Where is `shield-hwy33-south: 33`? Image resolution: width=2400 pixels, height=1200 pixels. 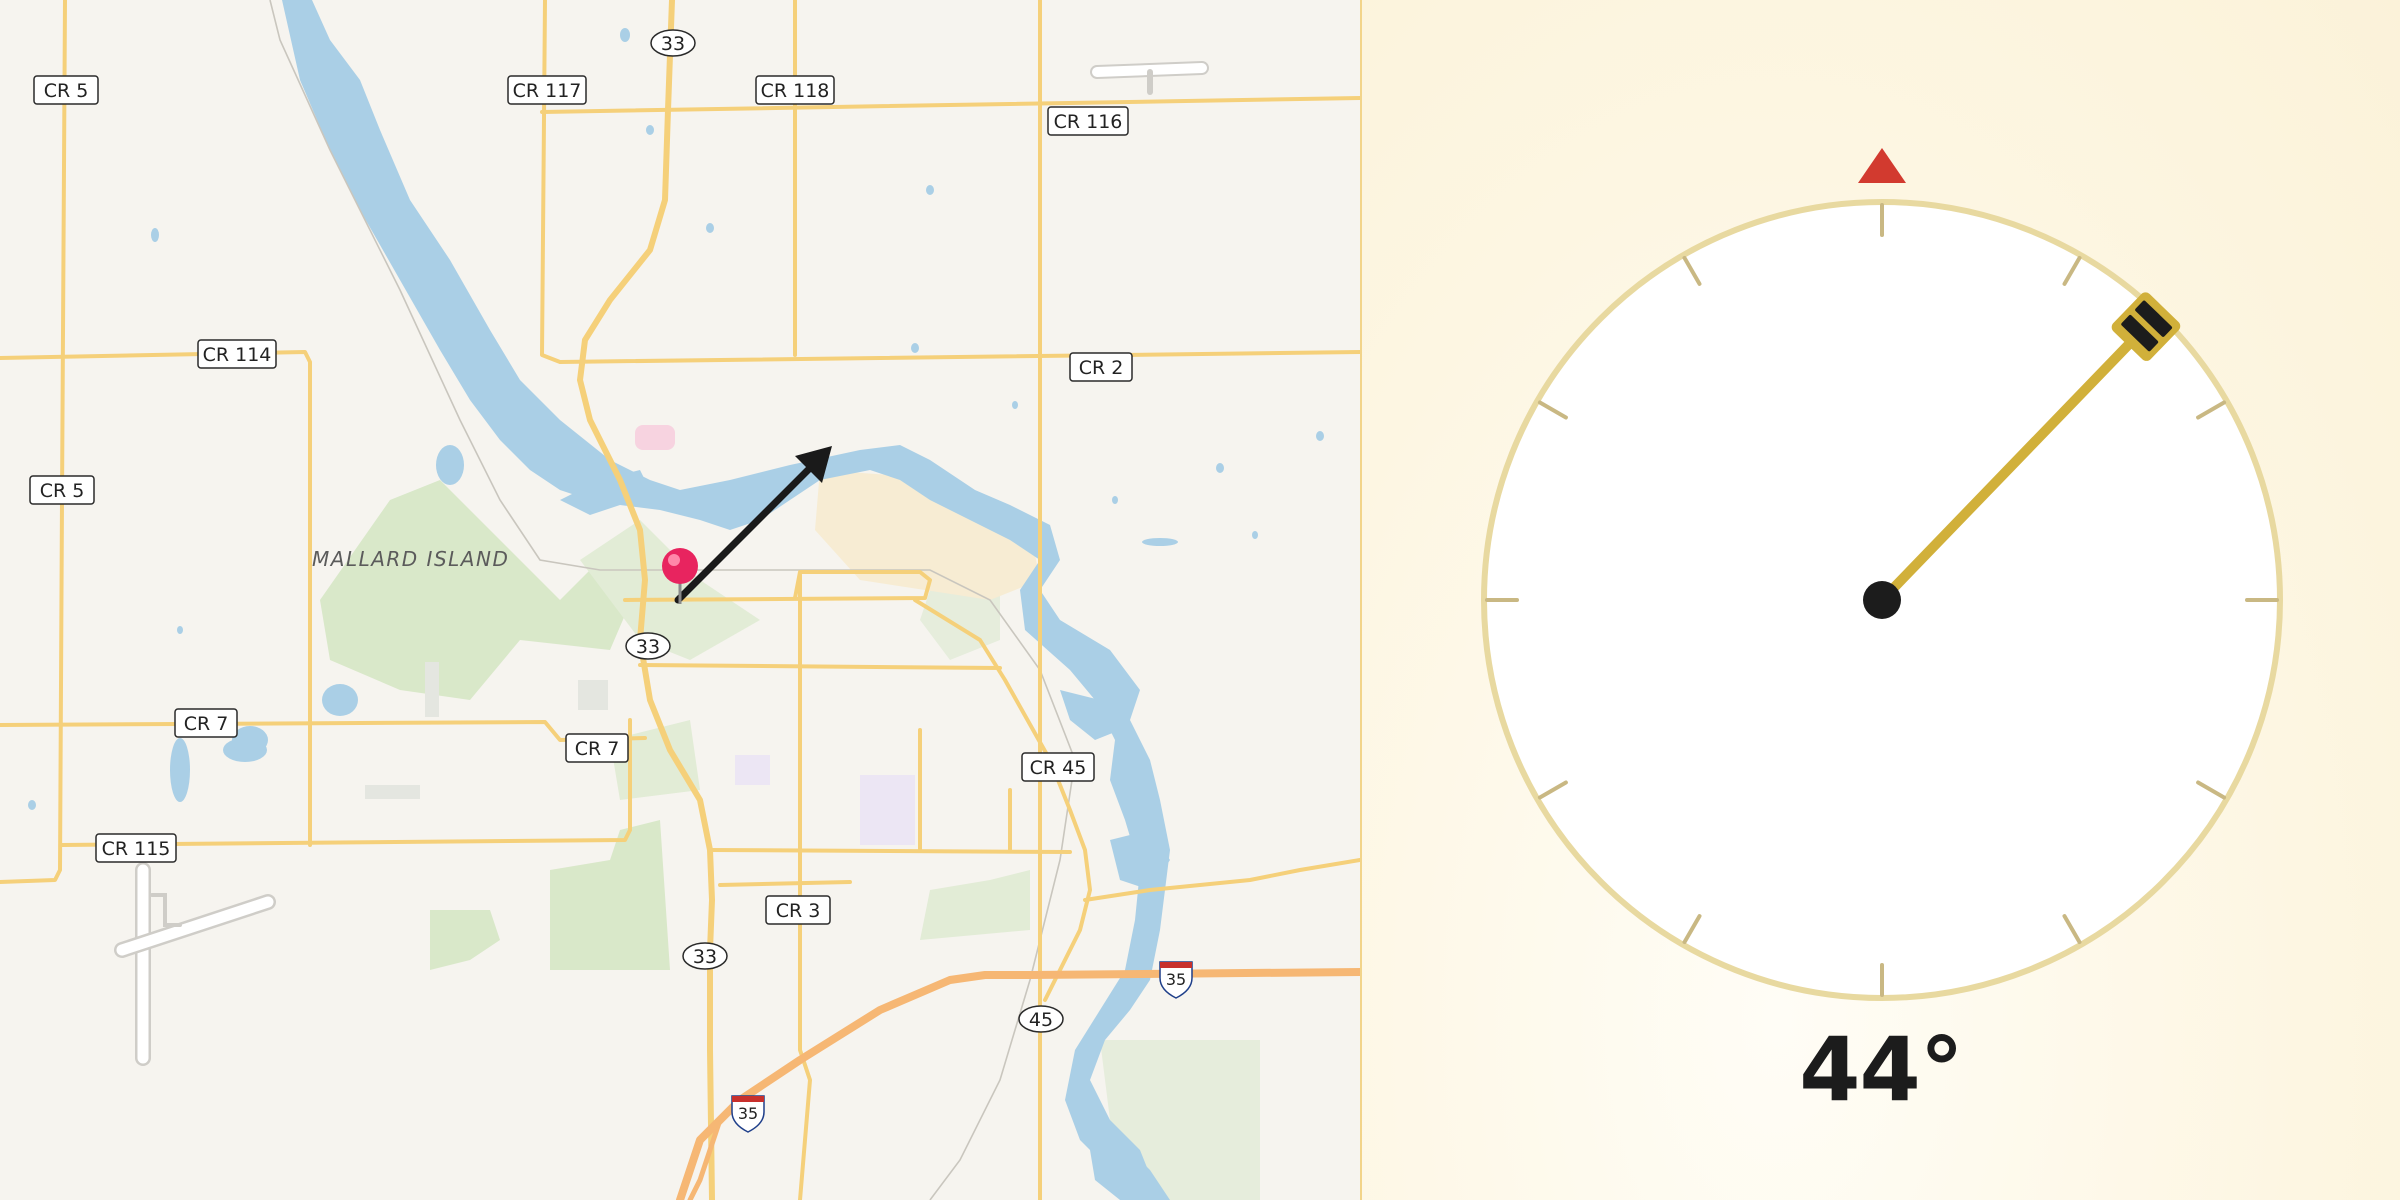 shield-hwy33-south: 33 is located at coordinates (705, 956).